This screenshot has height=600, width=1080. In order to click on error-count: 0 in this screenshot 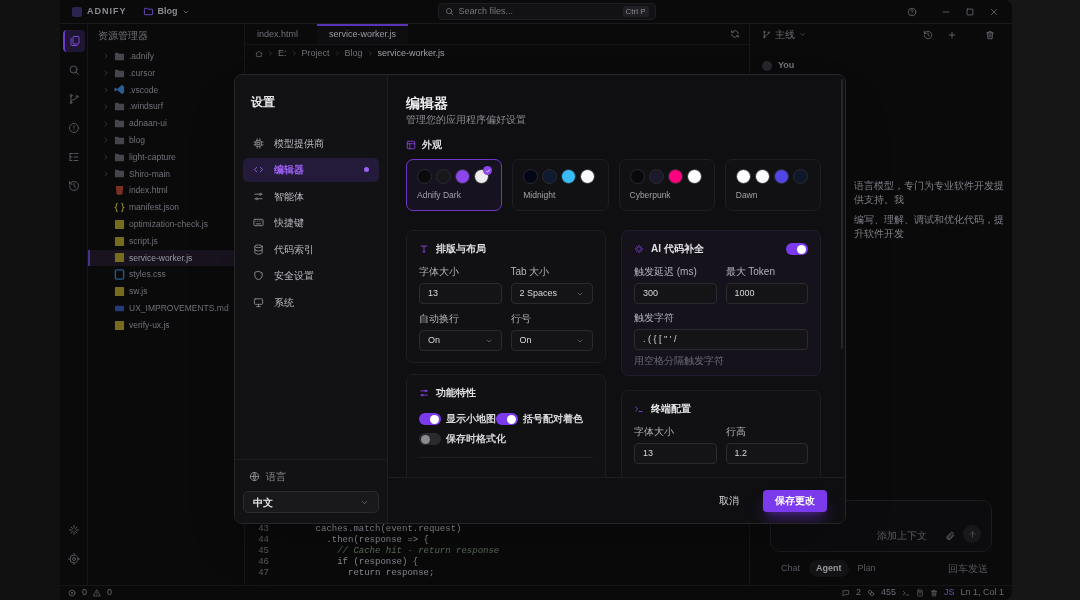, I will do `click(84, 593)`.